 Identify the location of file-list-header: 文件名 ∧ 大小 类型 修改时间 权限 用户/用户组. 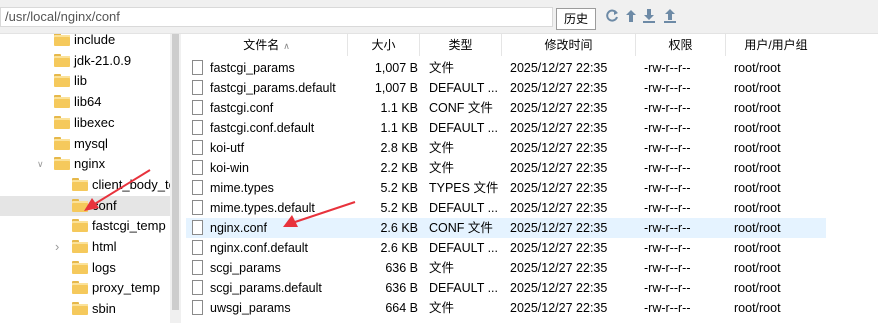
(506, 45).